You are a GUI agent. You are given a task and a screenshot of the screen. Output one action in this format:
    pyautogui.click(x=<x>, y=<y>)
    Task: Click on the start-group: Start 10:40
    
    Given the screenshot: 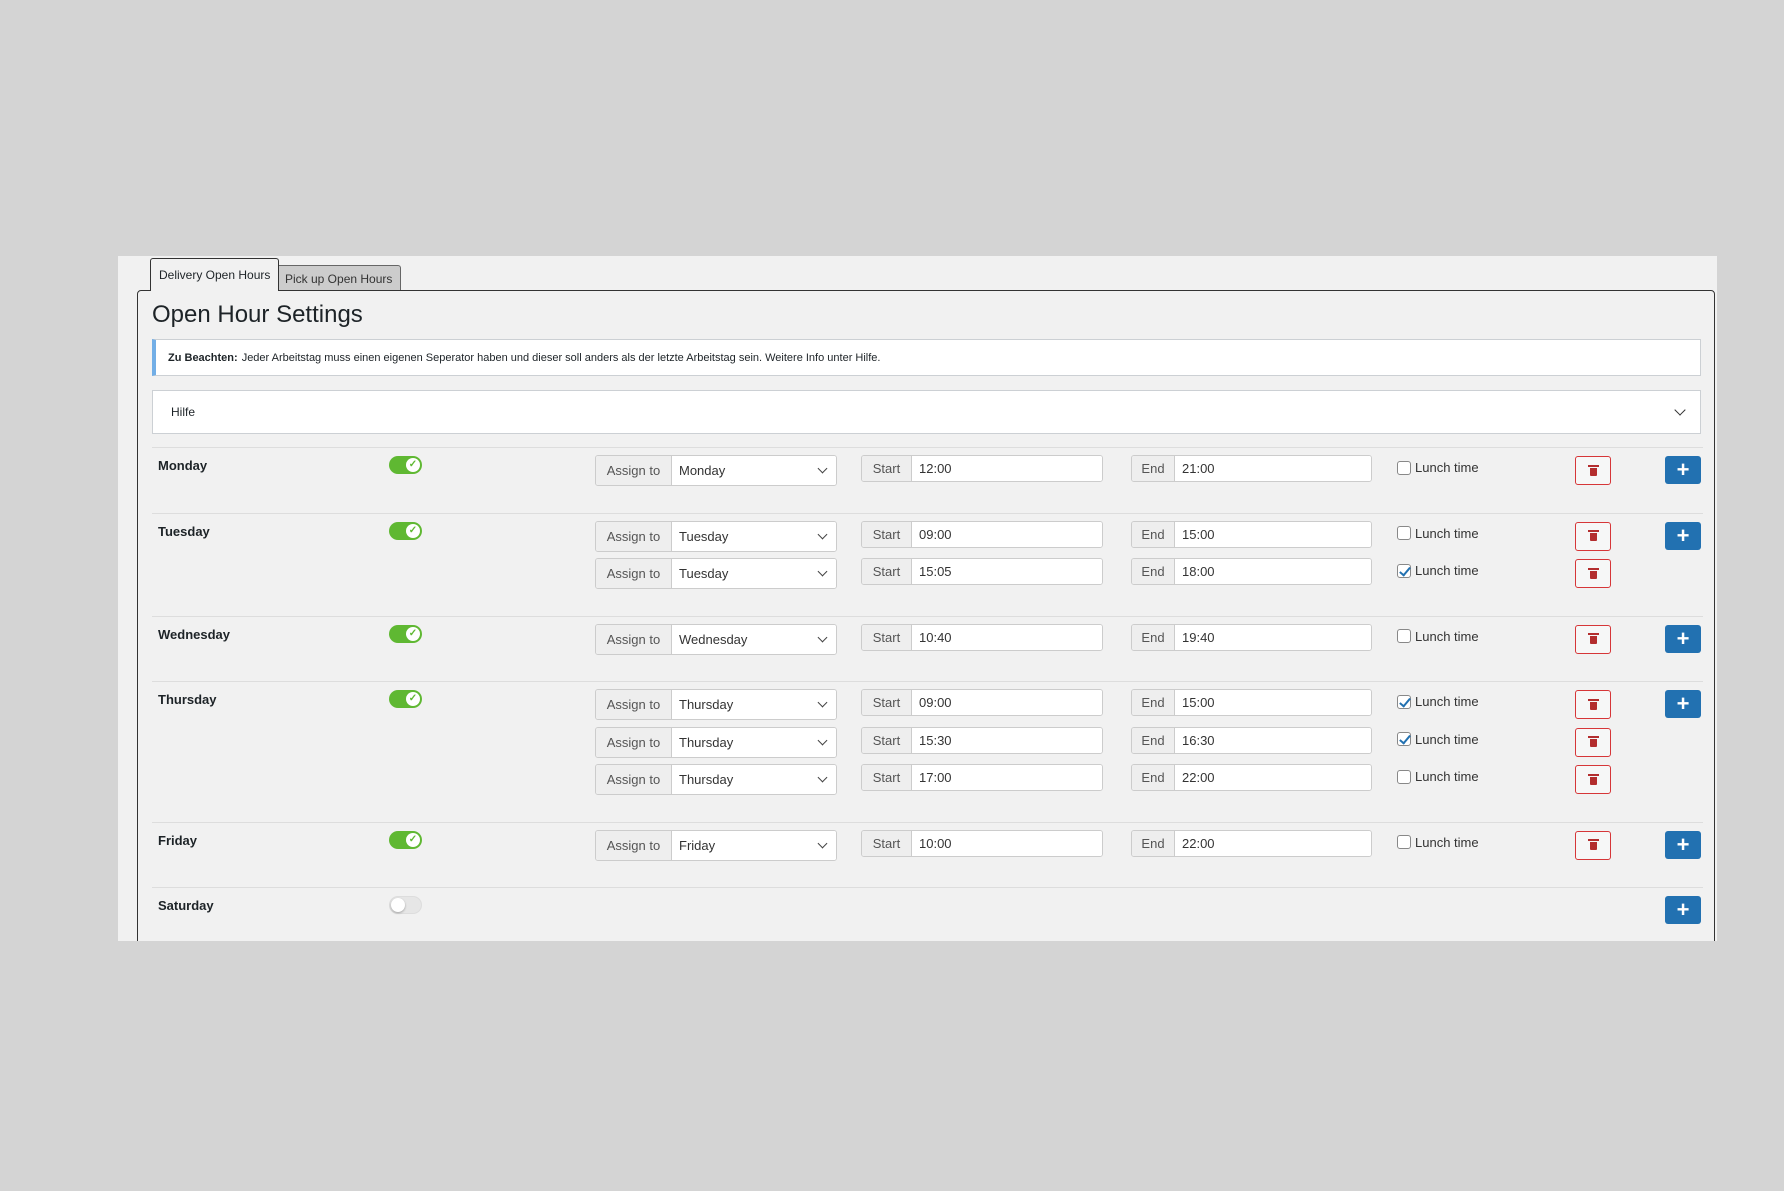 What is the action you would take?
    pyautogui.click(x=982, y=637)
    